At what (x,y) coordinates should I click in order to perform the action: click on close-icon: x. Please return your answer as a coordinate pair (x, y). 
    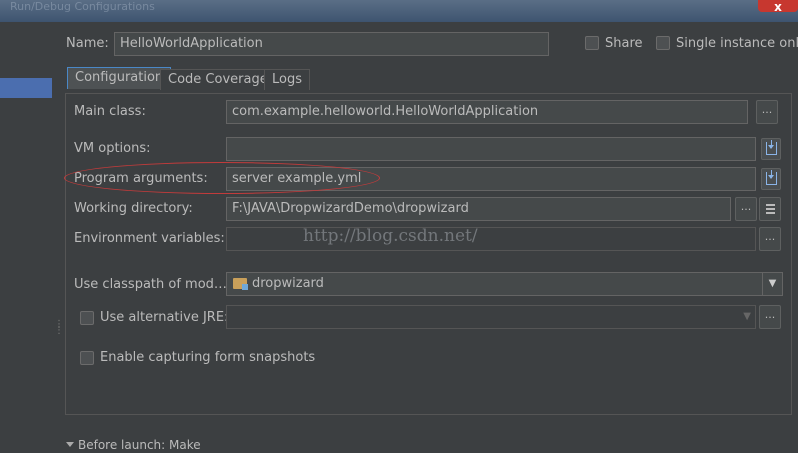
    Looking at the image, I should click on (778, 6).